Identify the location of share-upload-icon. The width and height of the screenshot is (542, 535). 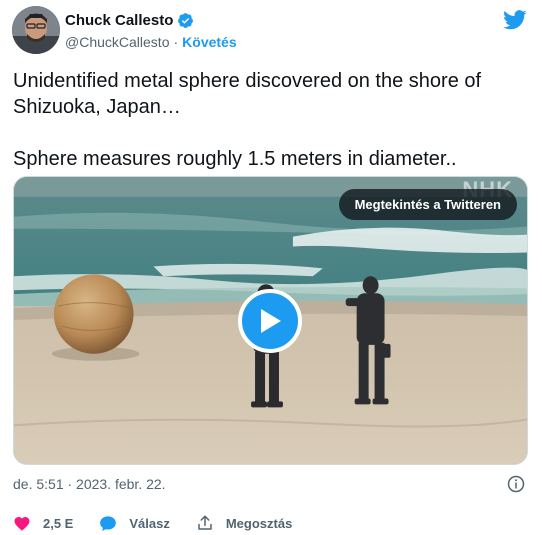
(205, 522).